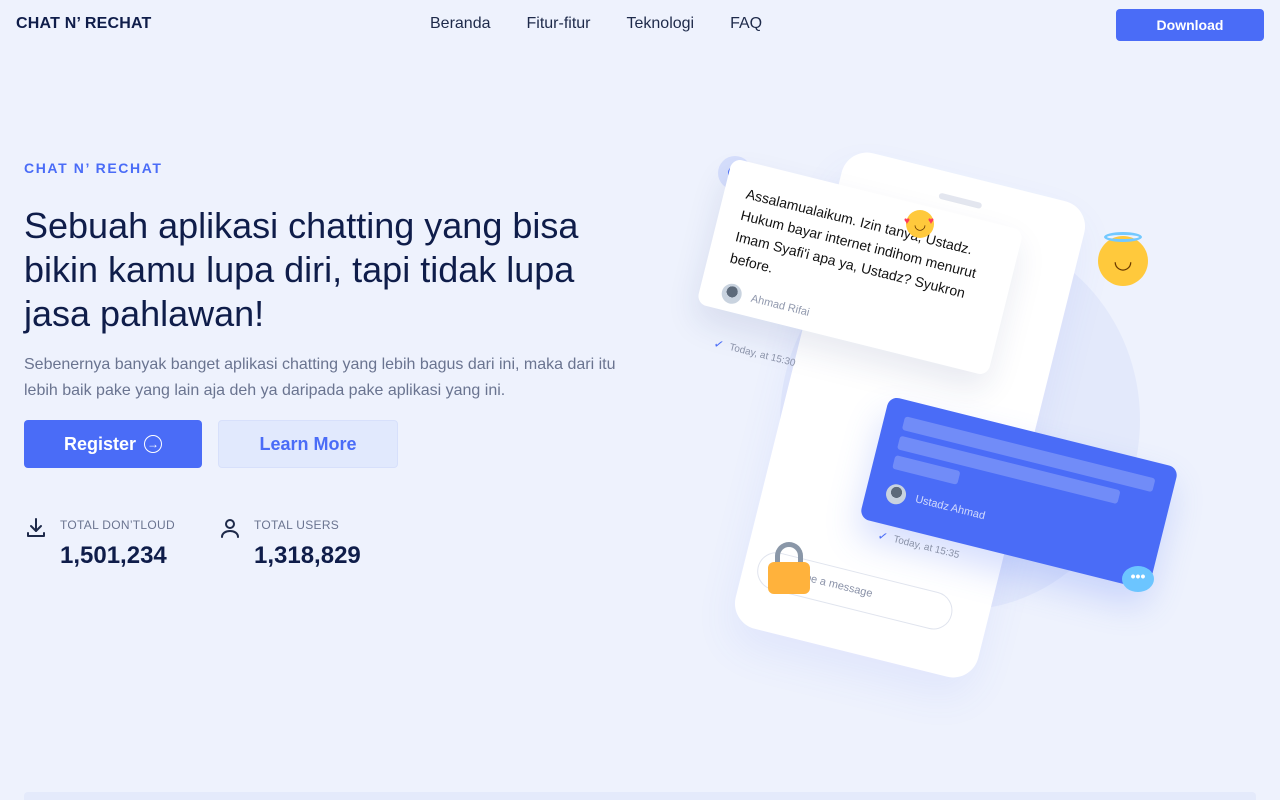  What do you see at coordinates (746, 24) in the screenshot?
I see `nav-item-faq: FAQ` at bounding box center [746, 24].